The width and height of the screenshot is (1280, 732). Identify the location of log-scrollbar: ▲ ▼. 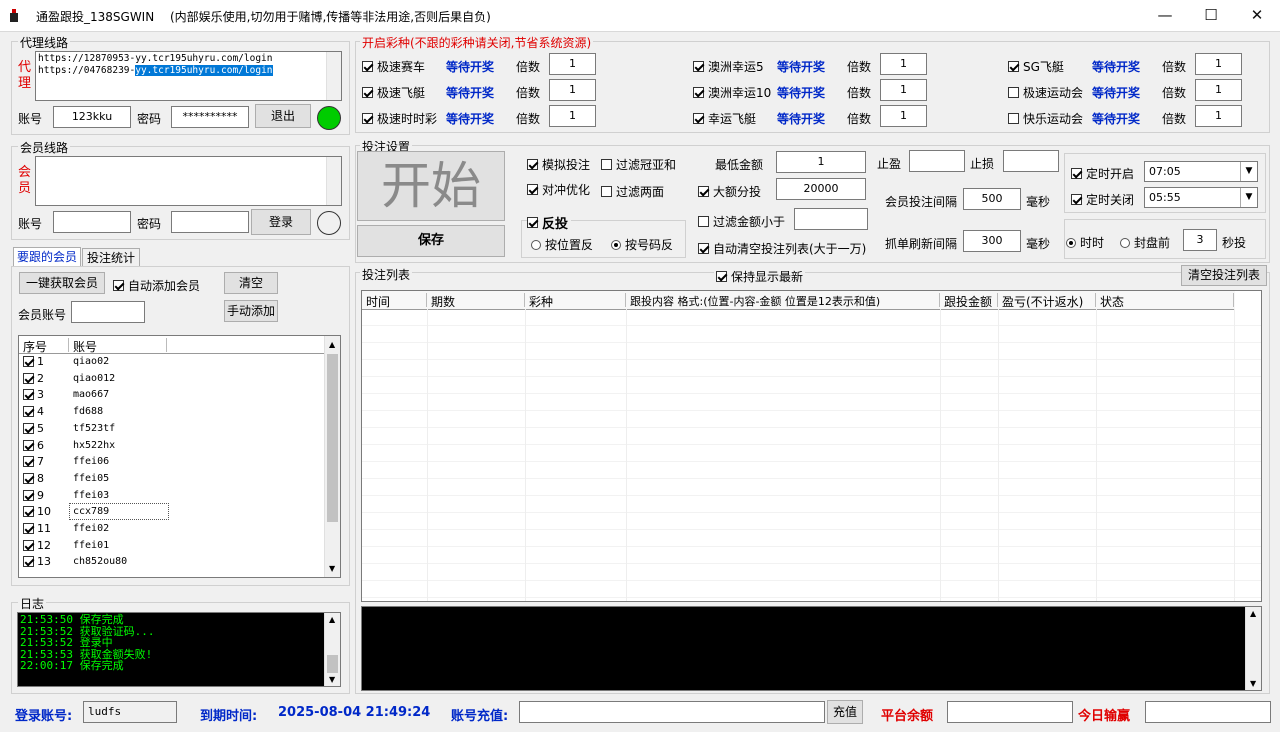
(332, 649).